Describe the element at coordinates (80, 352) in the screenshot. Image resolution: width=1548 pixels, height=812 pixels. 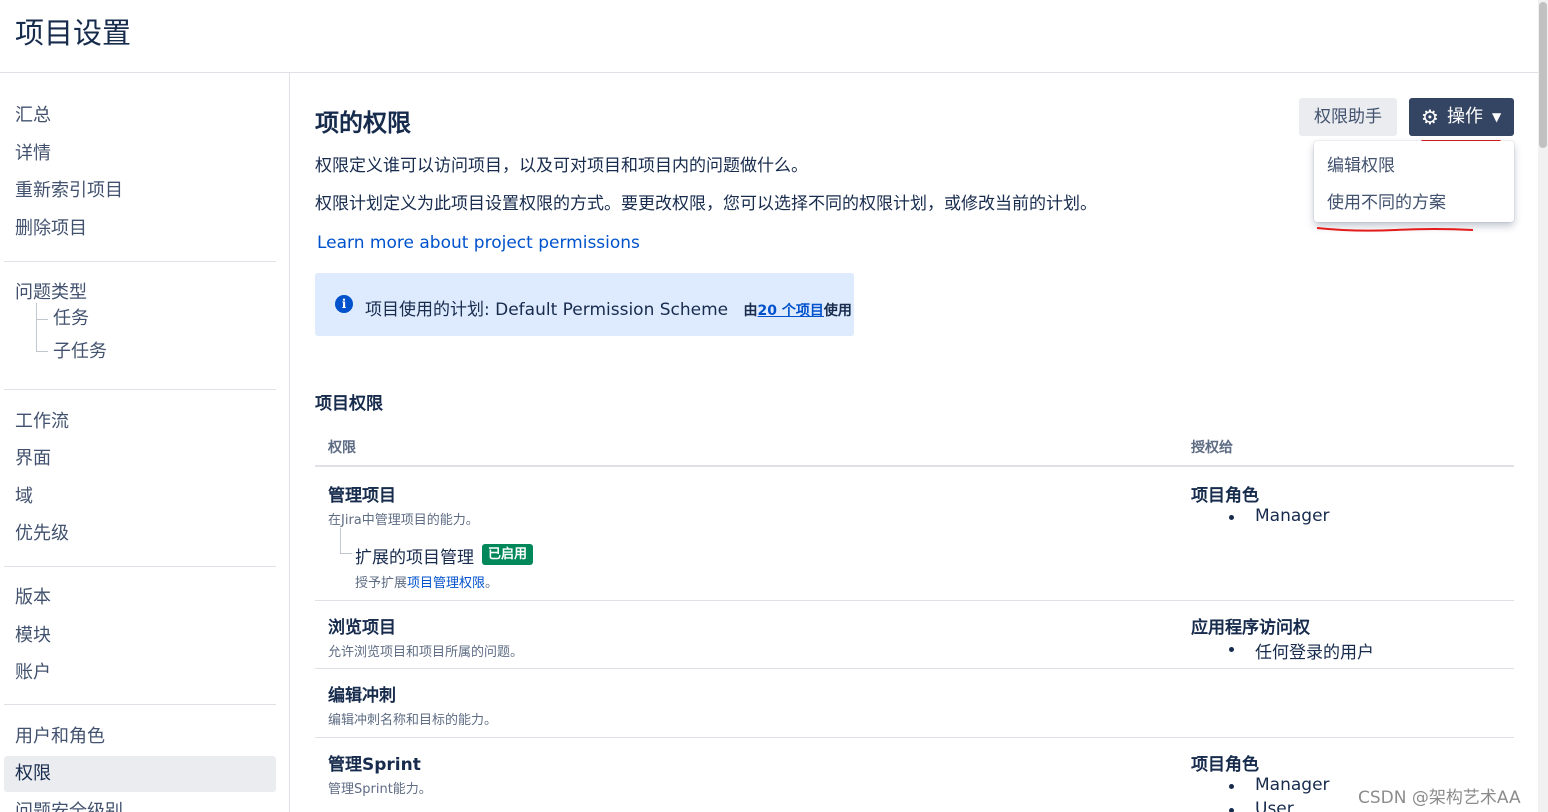
I see `sidebar-item-subtask: 子任务` at that location.